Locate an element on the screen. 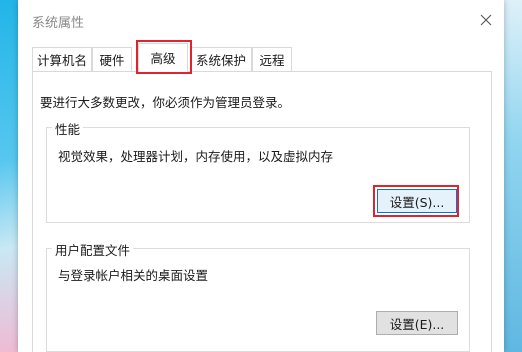  tab-computer-name: 计算机名 is located at coordinates (62, 59).